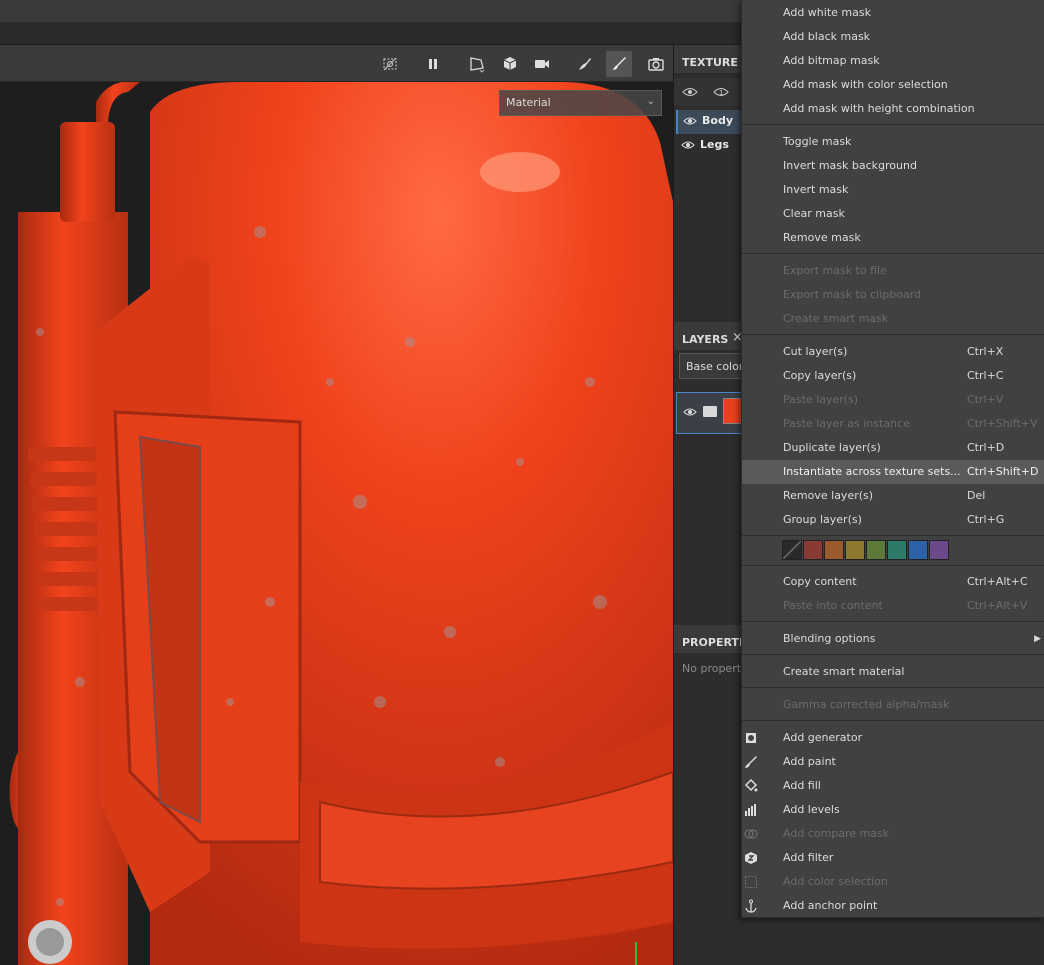 The height and width of the screenshot is (965, 1044). I want to click on menu-item-add-mask-with-height-combination: Add mask with height combination, so click(893, 109).